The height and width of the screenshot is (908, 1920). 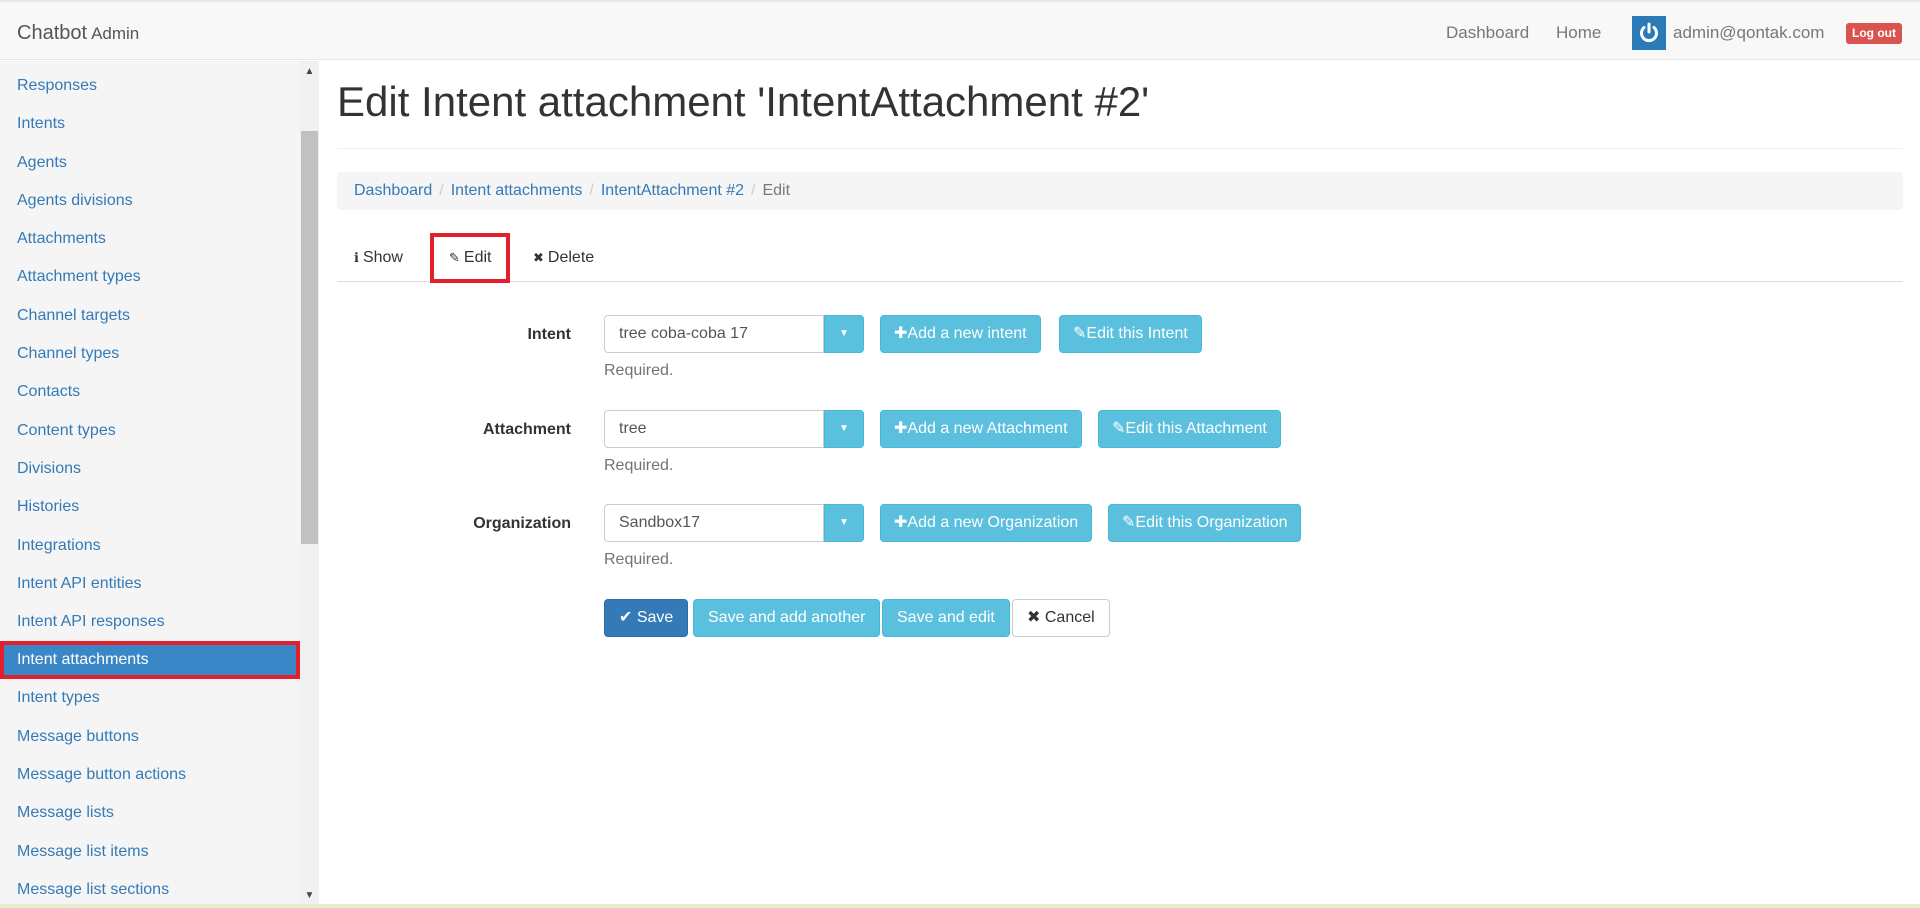 What do you see at coordinates (150, 195) in the screenshot?
I see `sidebar-item-agents-divisions: Agents divisions` at bounding box center [150, 195].